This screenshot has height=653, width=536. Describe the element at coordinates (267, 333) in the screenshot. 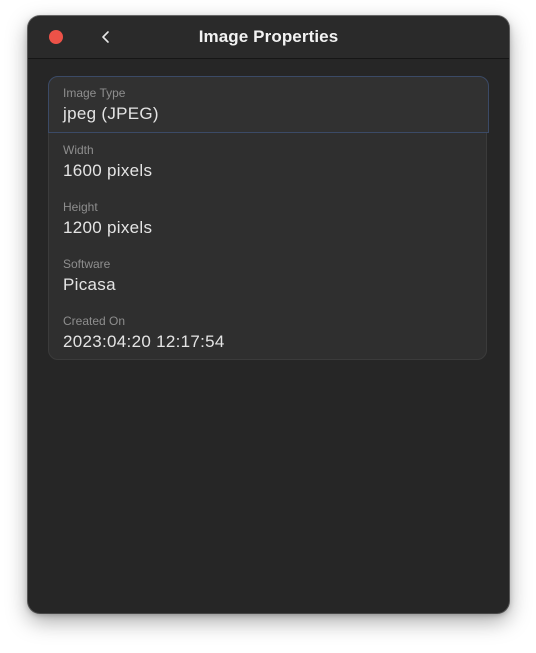

I see `property-row-created-on: Created On 2023:04:20 12:17:54` at that location.